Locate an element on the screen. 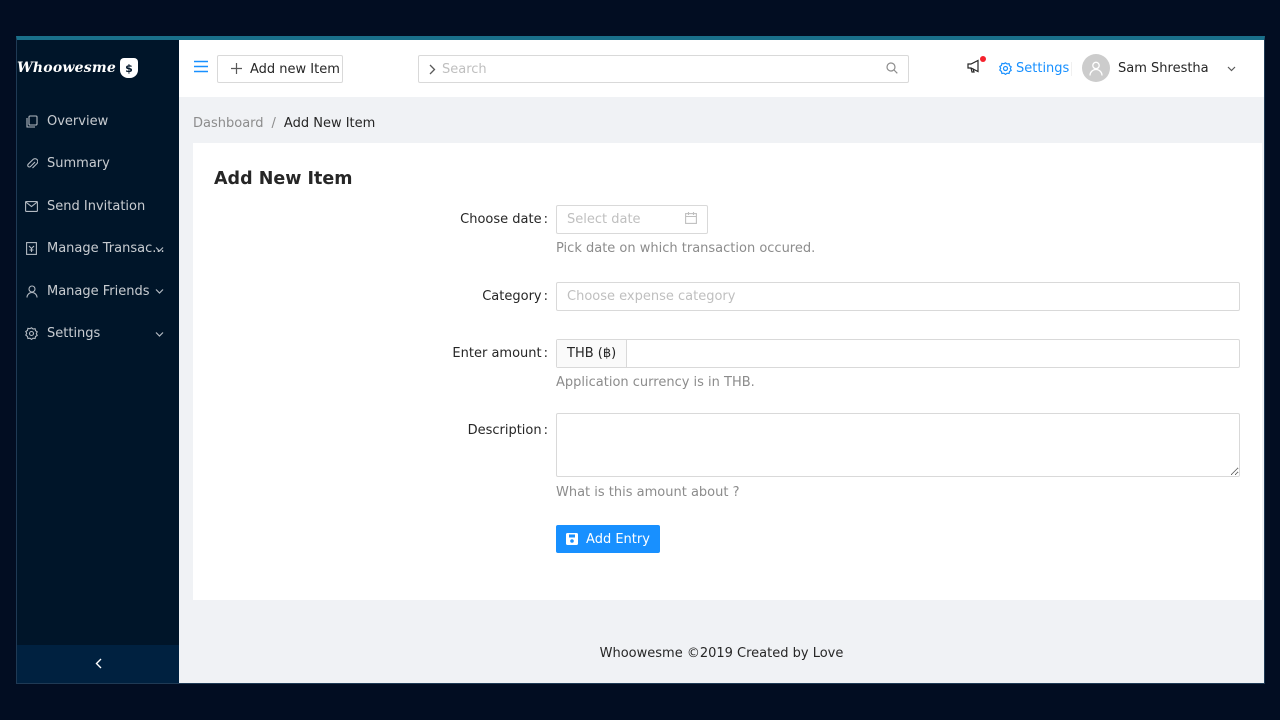 The image size is (1280, 720). amount-label: Enter amount is located at coordinates (448, 353).